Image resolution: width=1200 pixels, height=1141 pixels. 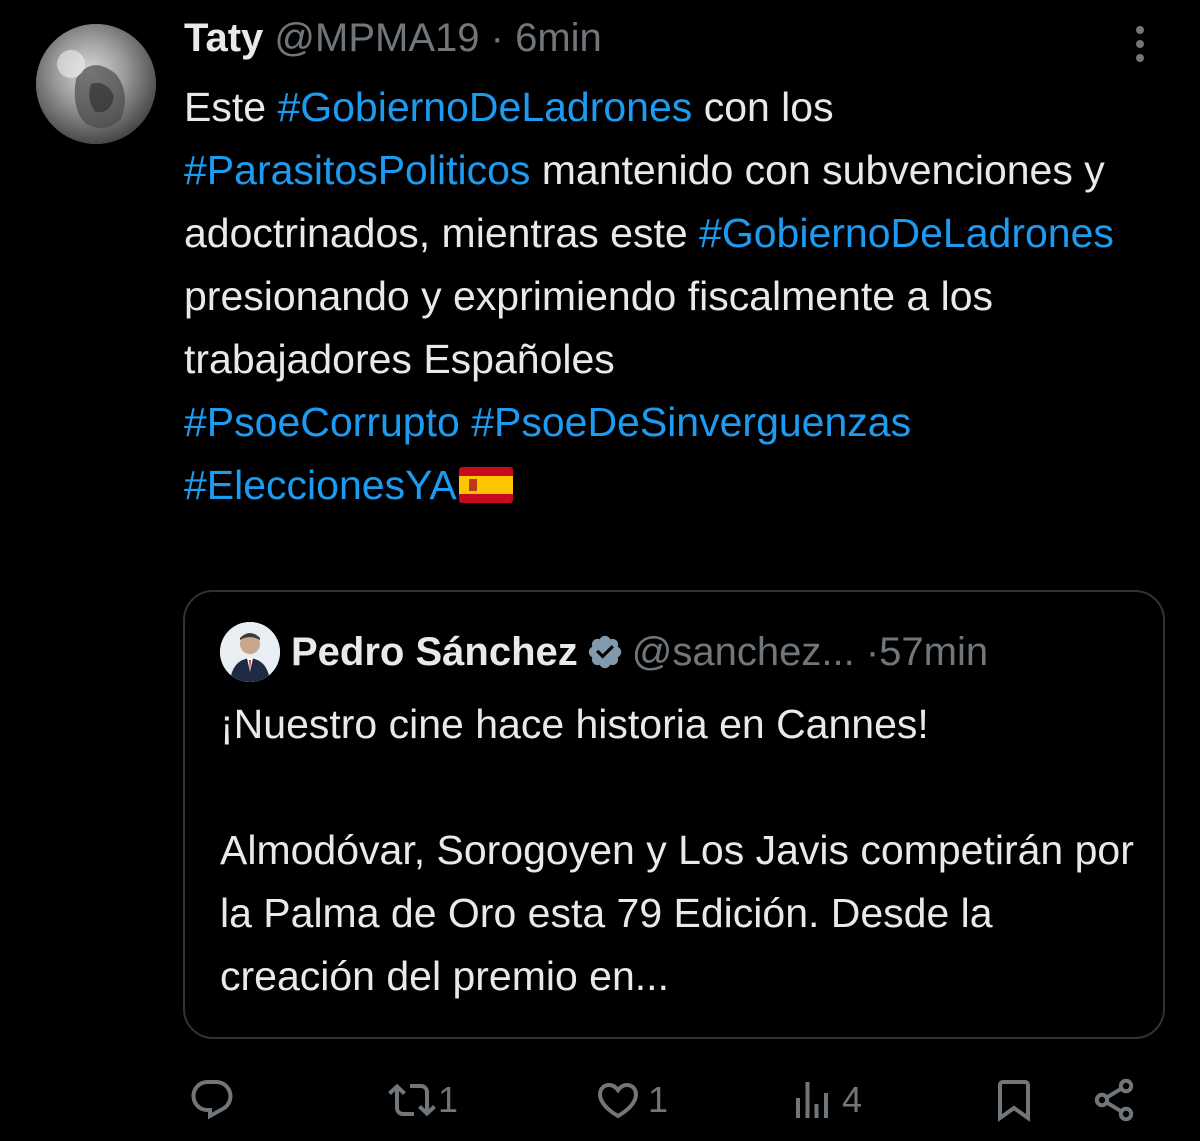 What do you see at coordinates (223, 38) in the screenshot?
I see `author-name: Taty` at bounding box center [223, 38].